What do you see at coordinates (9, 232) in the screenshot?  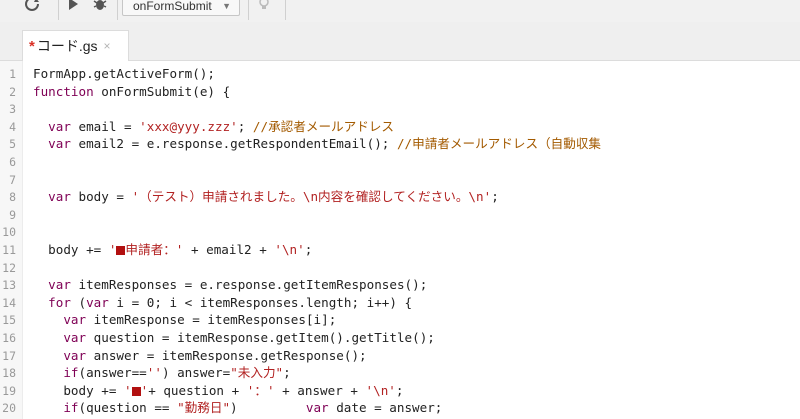 I see `line-number: 10` at bounding box center [9, 232].